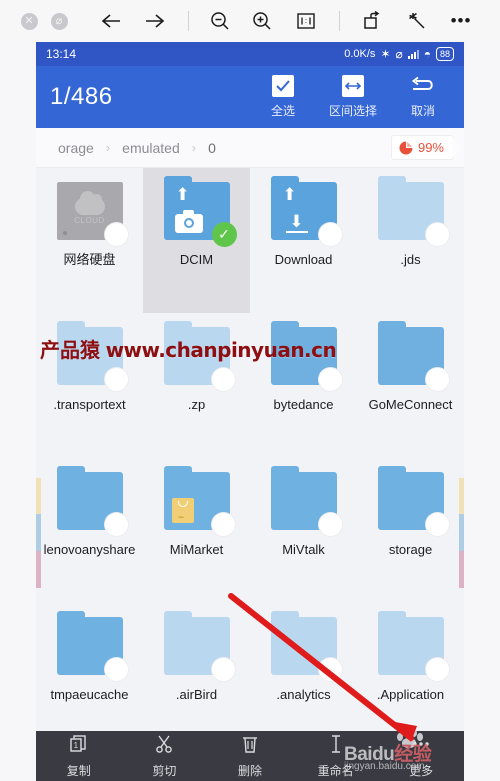 The height and width of the screenshot is (781, 500). I want to click on zoom-out-icon, so click(220, 21).